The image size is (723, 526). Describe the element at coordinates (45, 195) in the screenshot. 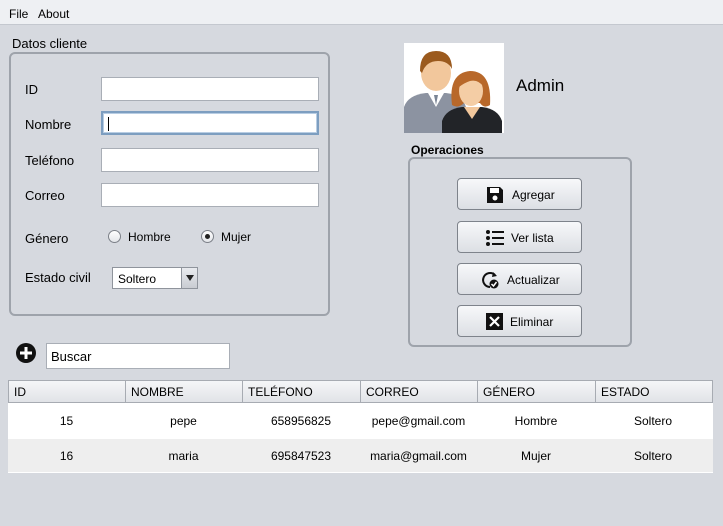

I see `correo-label: Correo` at that location.